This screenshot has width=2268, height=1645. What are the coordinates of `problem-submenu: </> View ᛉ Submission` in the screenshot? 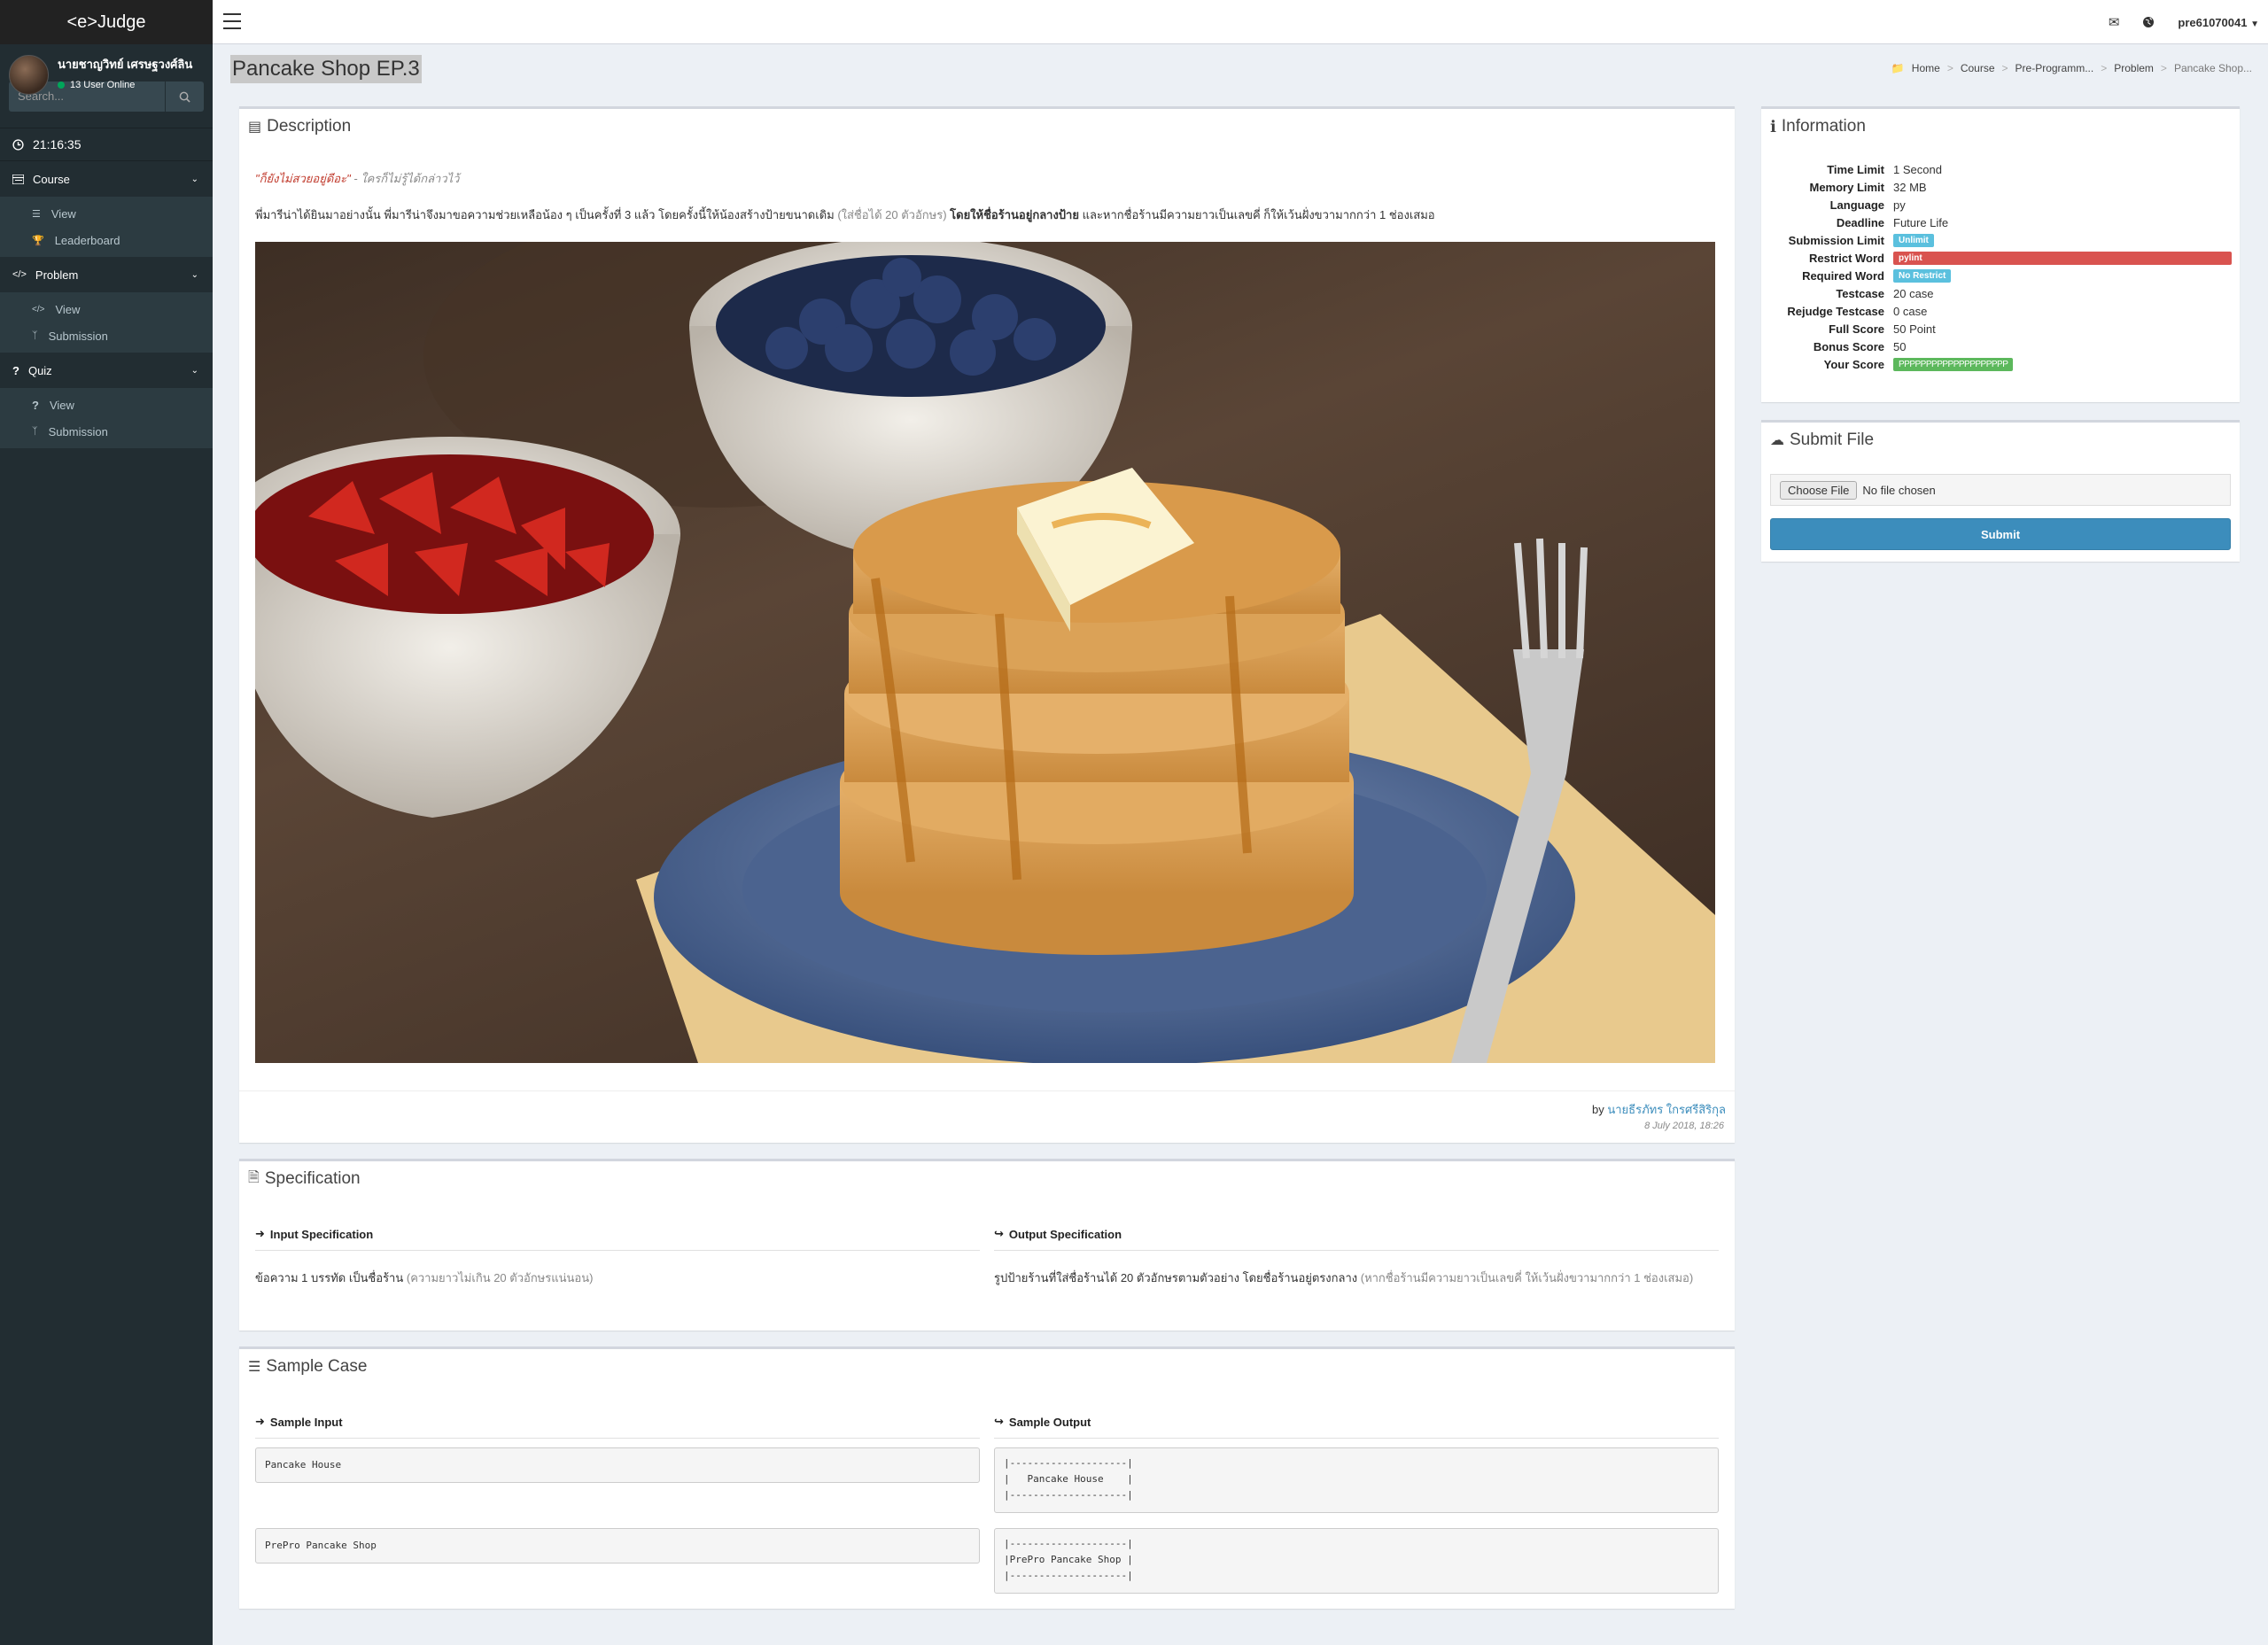 It's located at (106, 322).